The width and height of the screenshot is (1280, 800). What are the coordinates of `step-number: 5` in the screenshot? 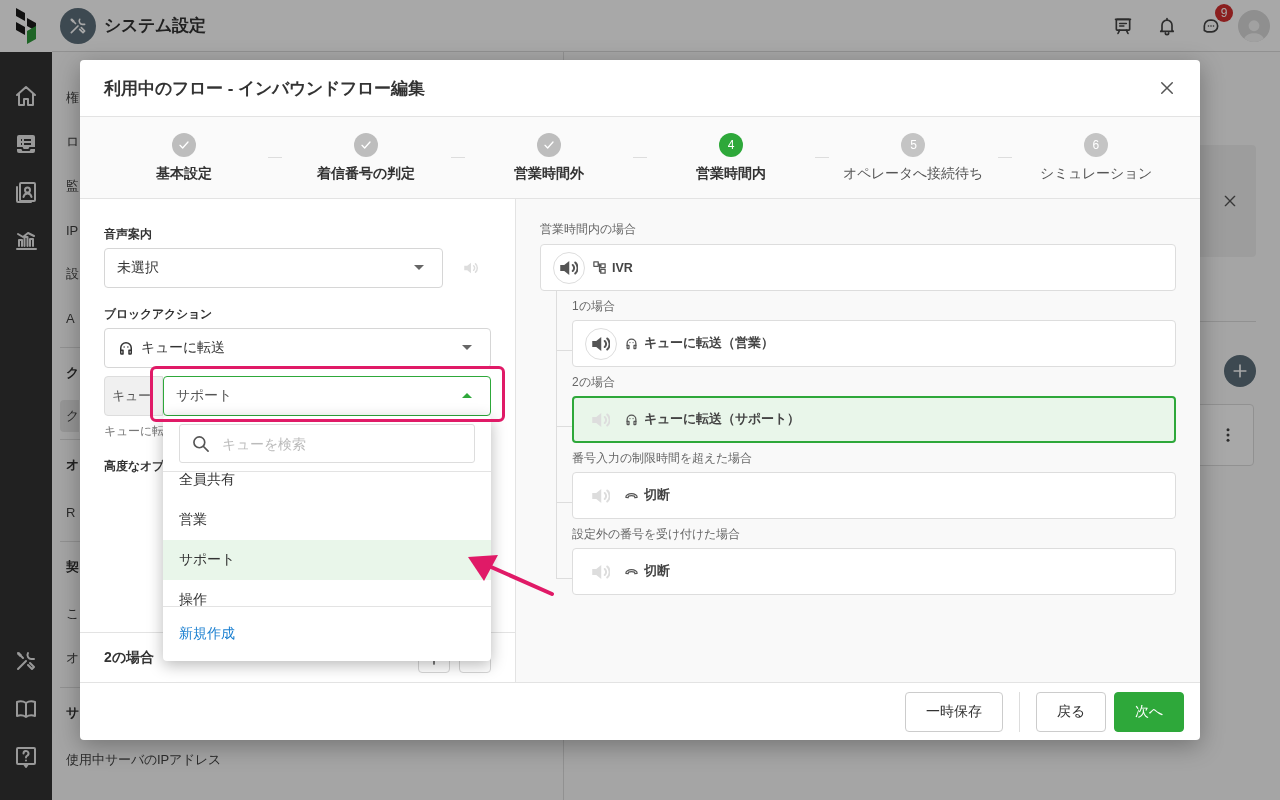 It's located at (913, 145).